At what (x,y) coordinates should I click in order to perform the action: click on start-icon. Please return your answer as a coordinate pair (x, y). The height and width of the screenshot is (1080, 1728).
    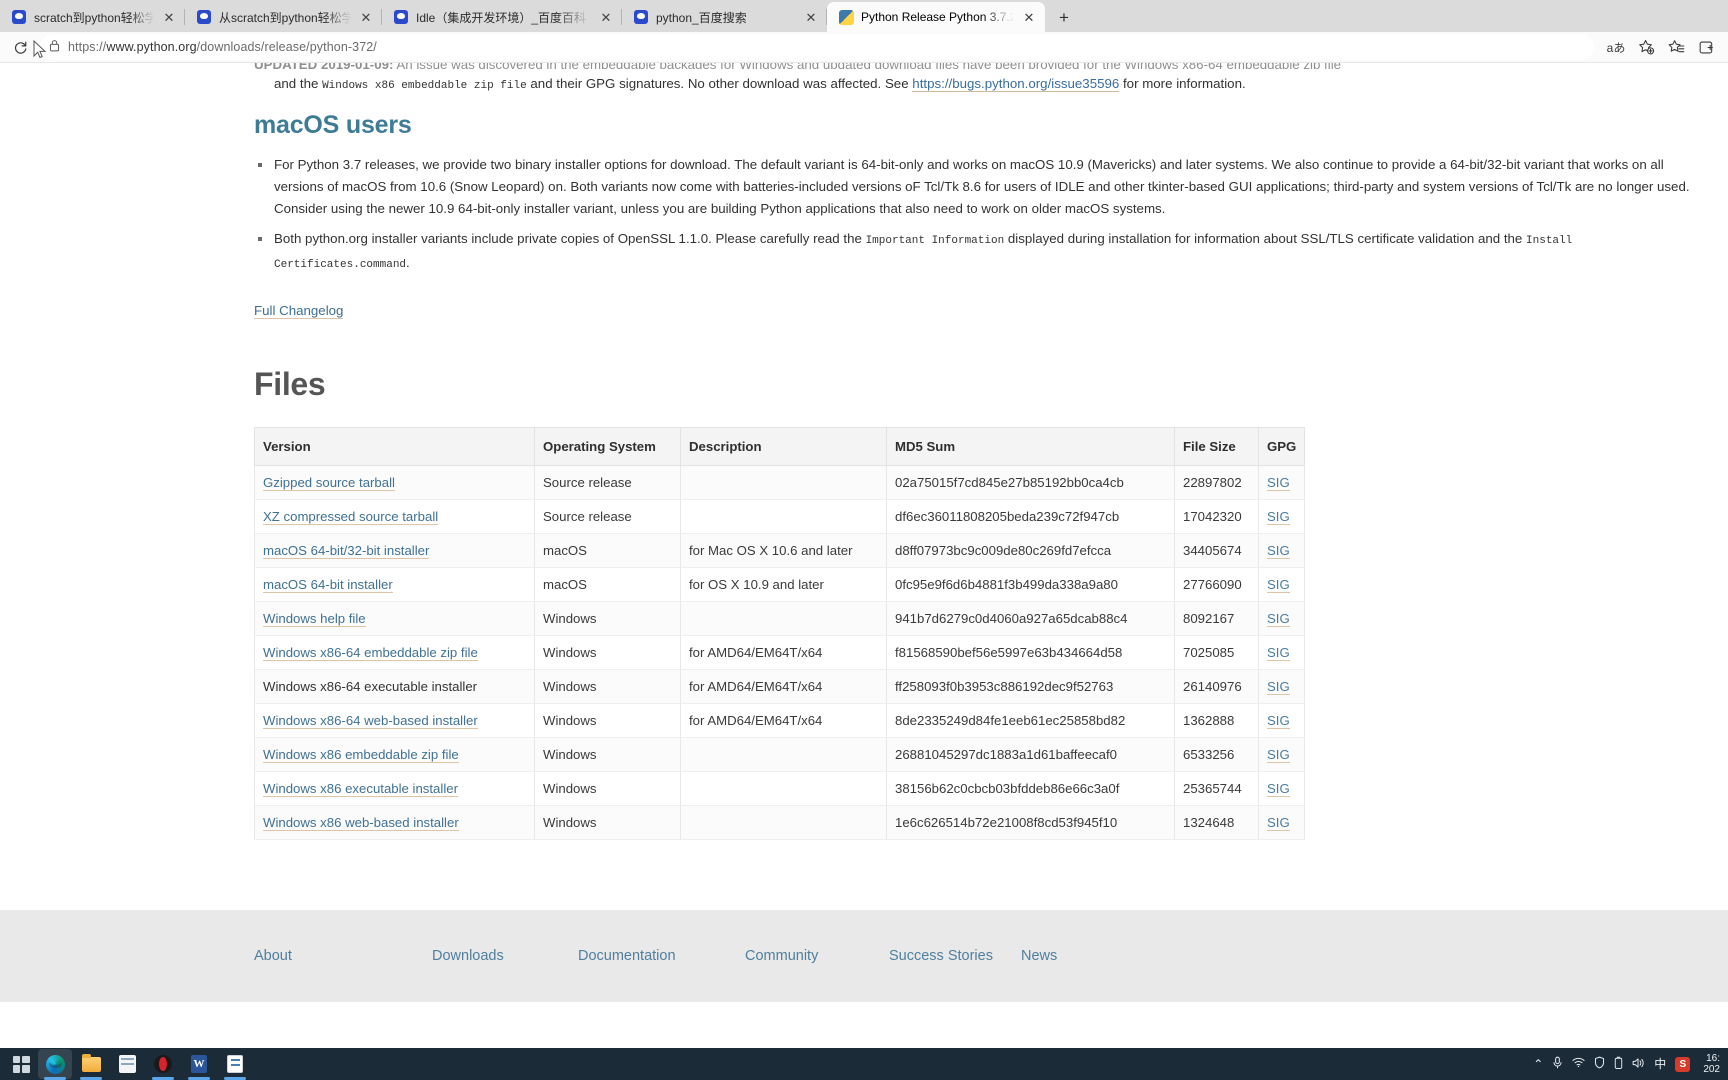
    Looking at the image, I should click on (21, 1064).